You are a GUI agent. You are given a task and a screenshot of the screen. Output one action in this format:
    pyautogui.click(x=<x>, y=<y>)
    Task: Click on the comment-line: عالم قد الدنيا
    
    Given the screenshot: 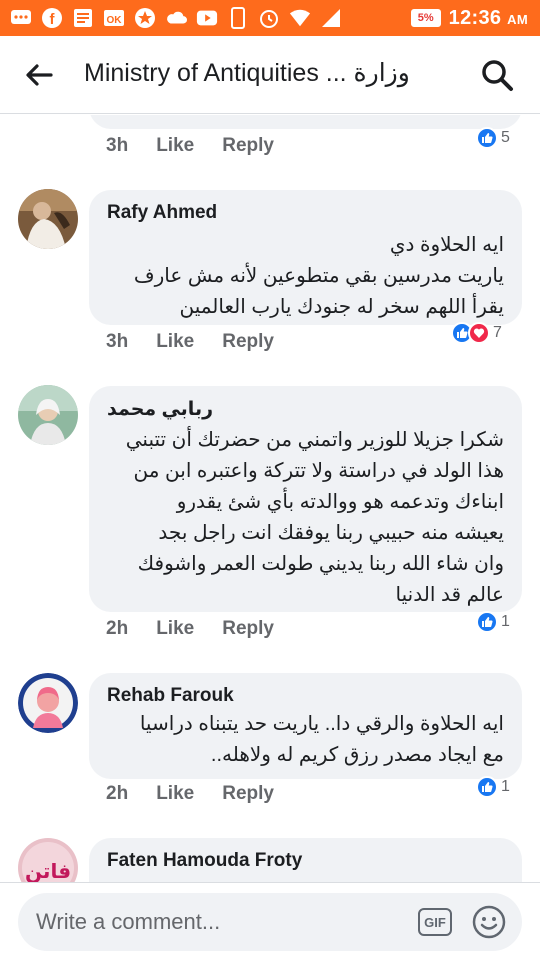 What is the action you would take?
    pyautogui.click(x=449, y=595)
    